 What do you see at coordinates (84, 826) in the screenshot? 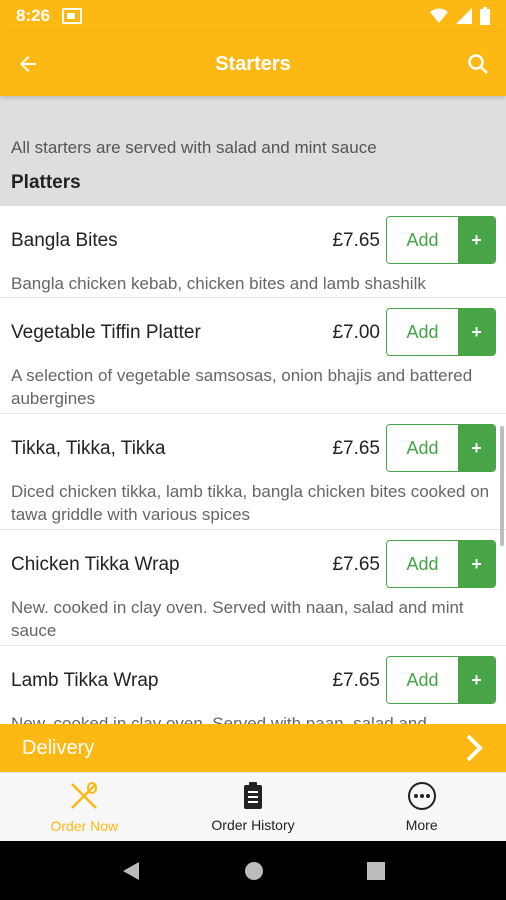
I see `nav-label: Order Now` at bounding box center [84, 826].